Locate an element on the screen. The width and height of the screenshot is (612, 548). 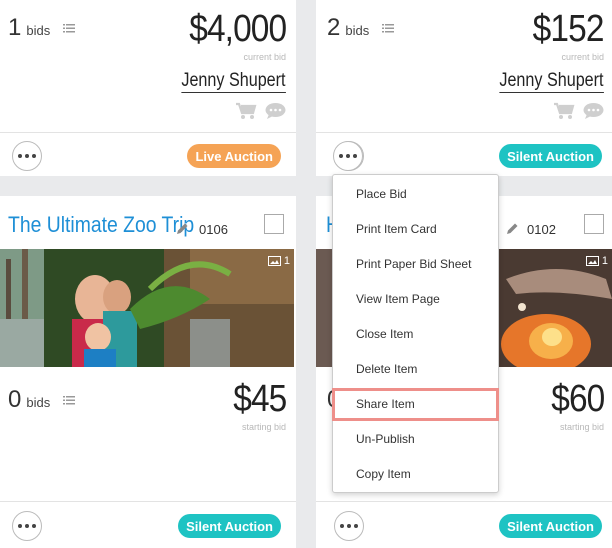
bid-count: 0 bids is located at coordinates (41, 400).